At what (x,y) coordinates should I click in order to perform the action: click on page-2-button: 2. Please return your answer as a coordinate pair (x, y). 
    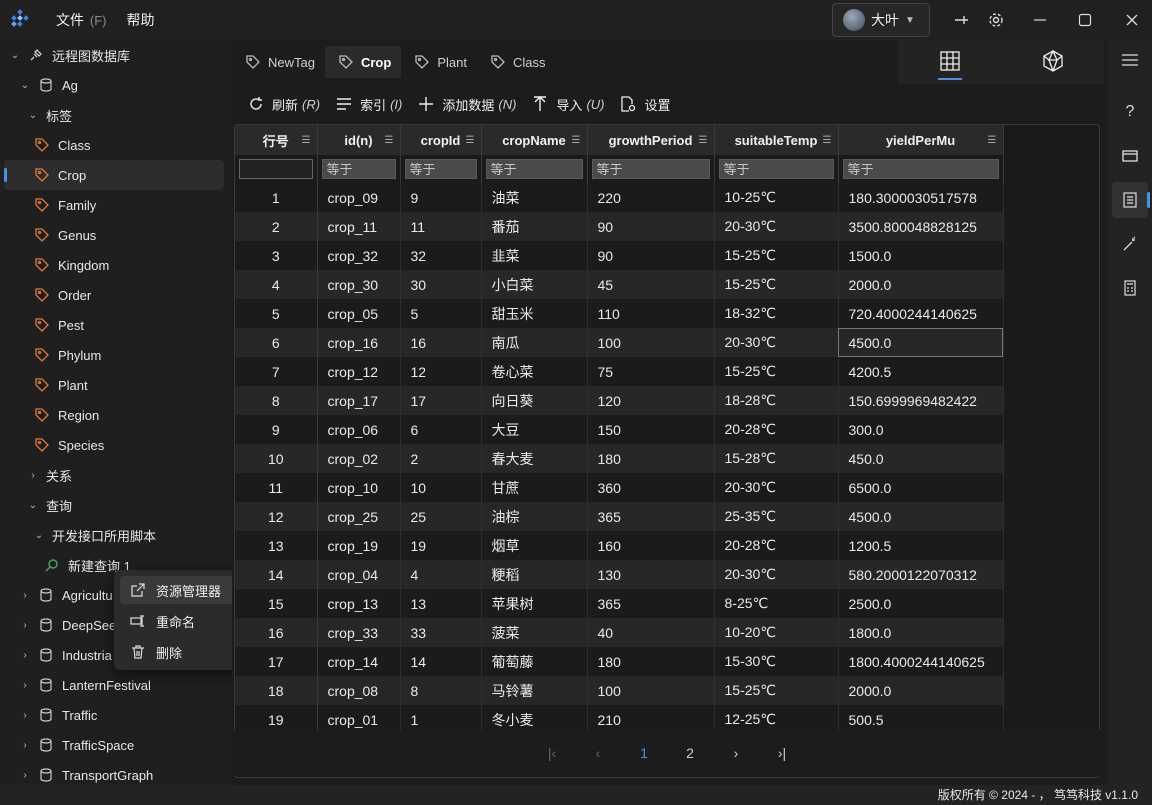
    Looking at the image, I should click on (690, 753).